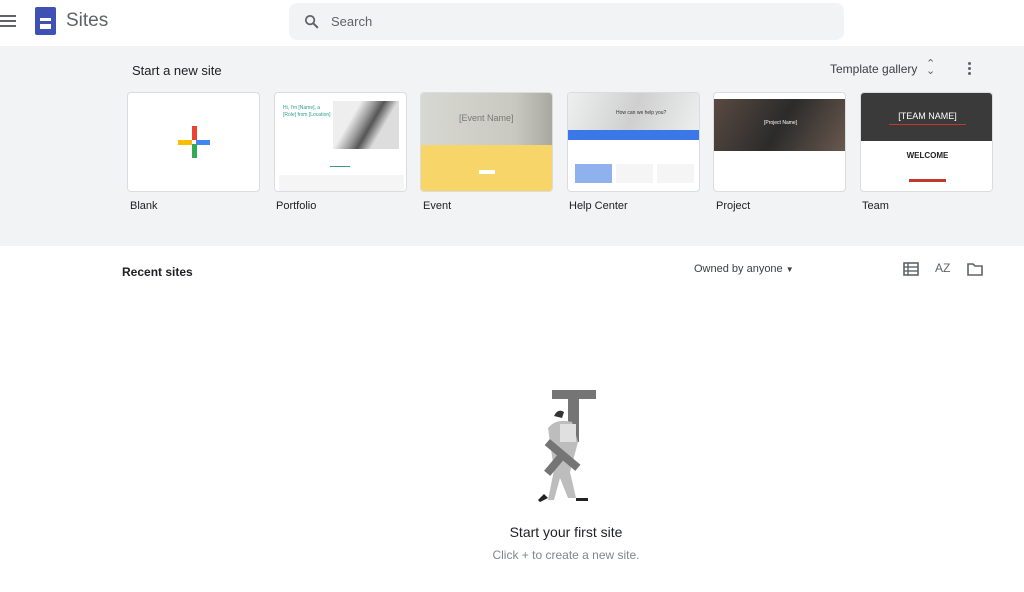 This screenshot has height=592, width=1024. I want to click on owner-filter-label: Owned by anyone, so click(738, 269).